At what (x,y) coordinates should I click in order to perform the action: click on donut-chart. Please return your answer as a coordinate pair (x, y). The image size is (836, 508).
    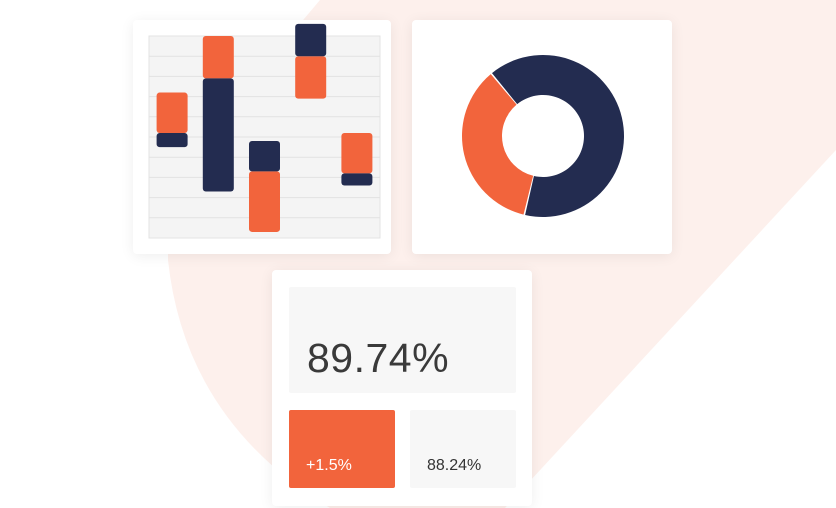
    Looking at the image, I should click on (543, 135).